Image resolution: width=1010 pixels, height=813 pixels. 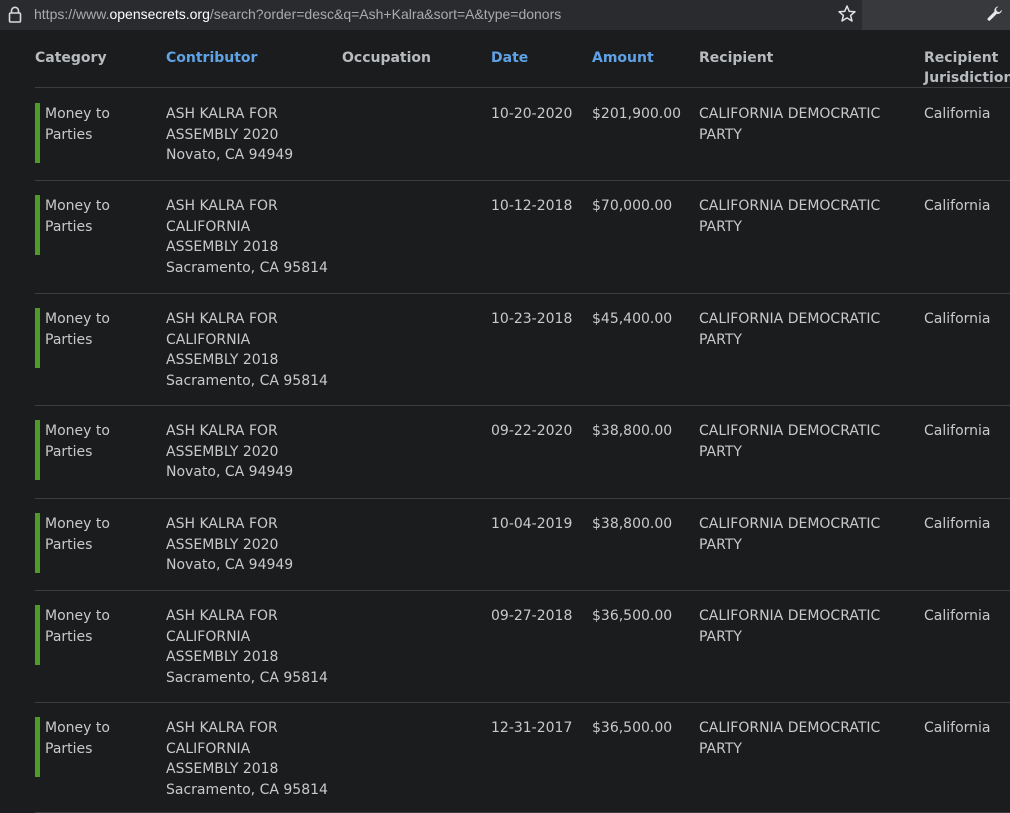 I want to click on cell-amount-line: $201,900.00, so click(x=637, y=114).